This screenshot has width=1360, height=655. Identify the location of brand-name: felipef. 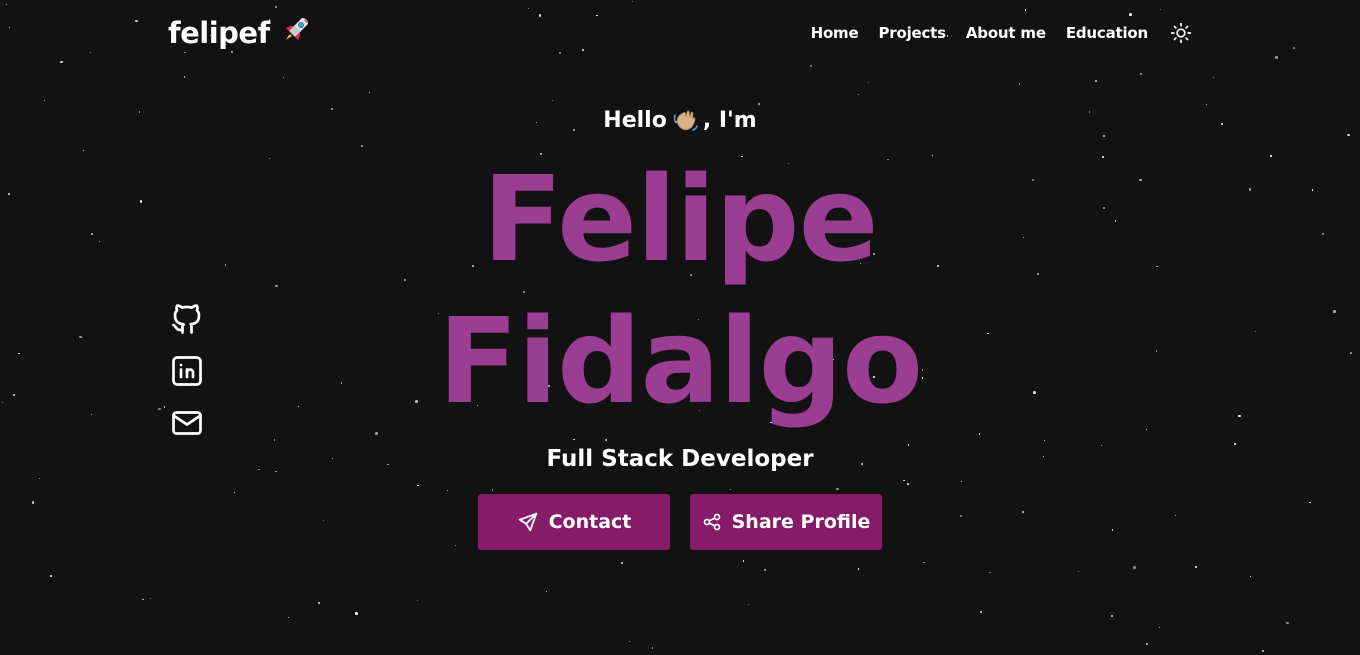
(219, 33).